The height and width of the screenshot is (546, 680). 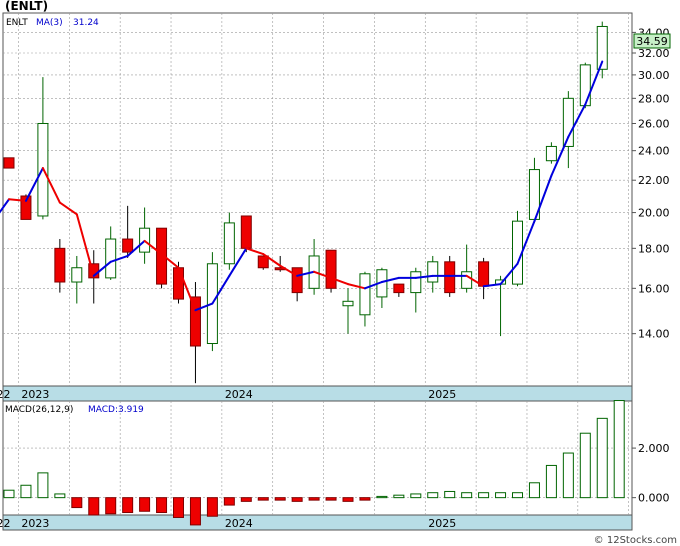 I want to click on price-date-band, so click(x=317, y=393).